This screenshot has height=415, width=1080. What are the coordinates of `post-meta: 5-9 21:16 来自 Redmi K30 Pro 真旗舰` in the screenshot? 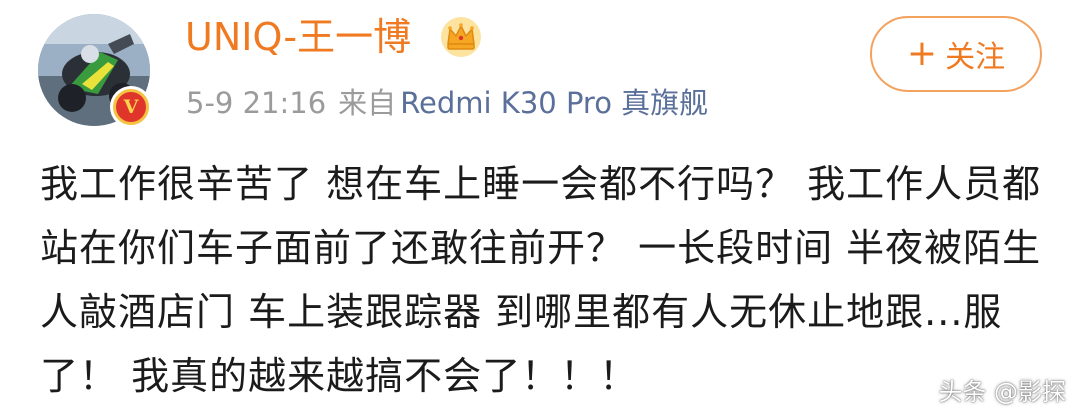 It's located at (447, 103).